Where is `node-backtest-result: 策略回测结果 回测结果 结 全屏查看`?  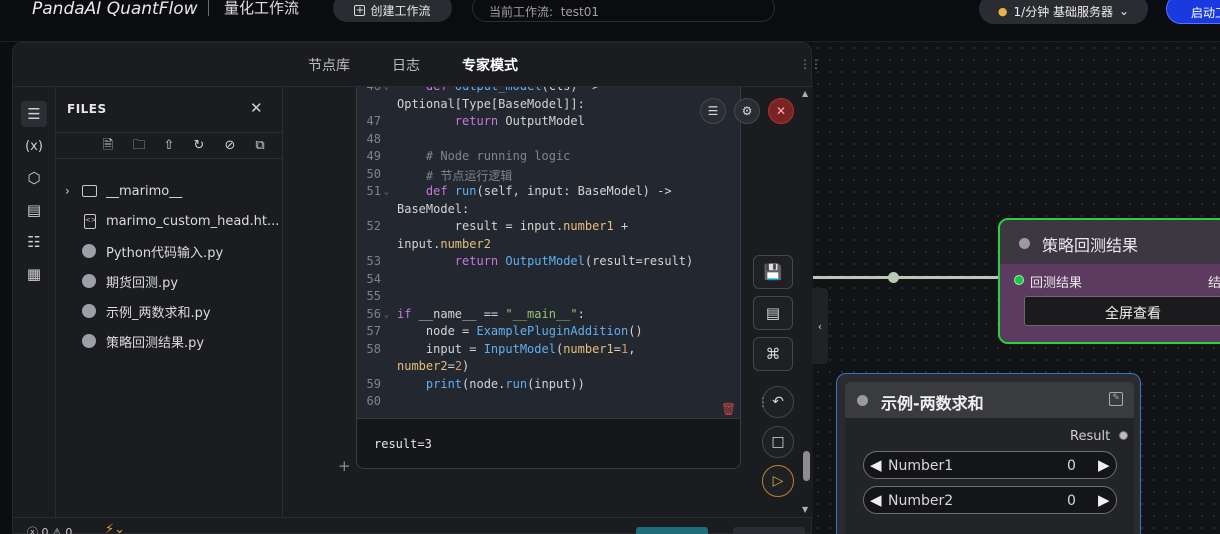
node-backtest-result: 策略回测结果 回测结果 结 全屏查看 is located at coordinates (1109, 281).